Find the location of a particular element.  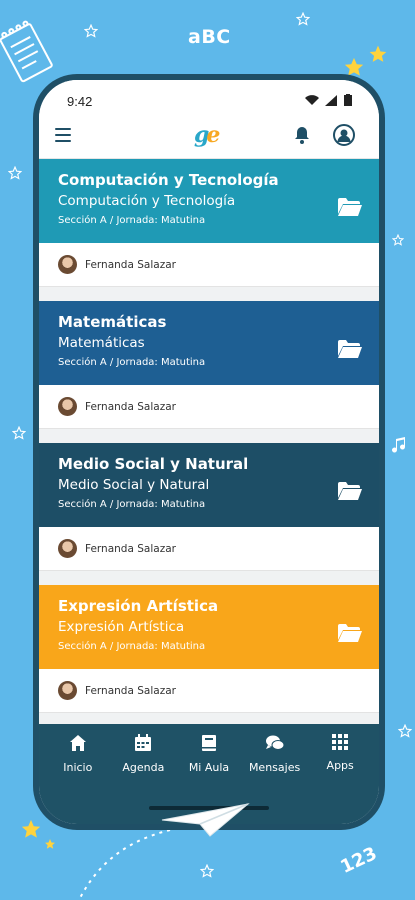

paper-plane-icon is located at coordinates (205, 820).